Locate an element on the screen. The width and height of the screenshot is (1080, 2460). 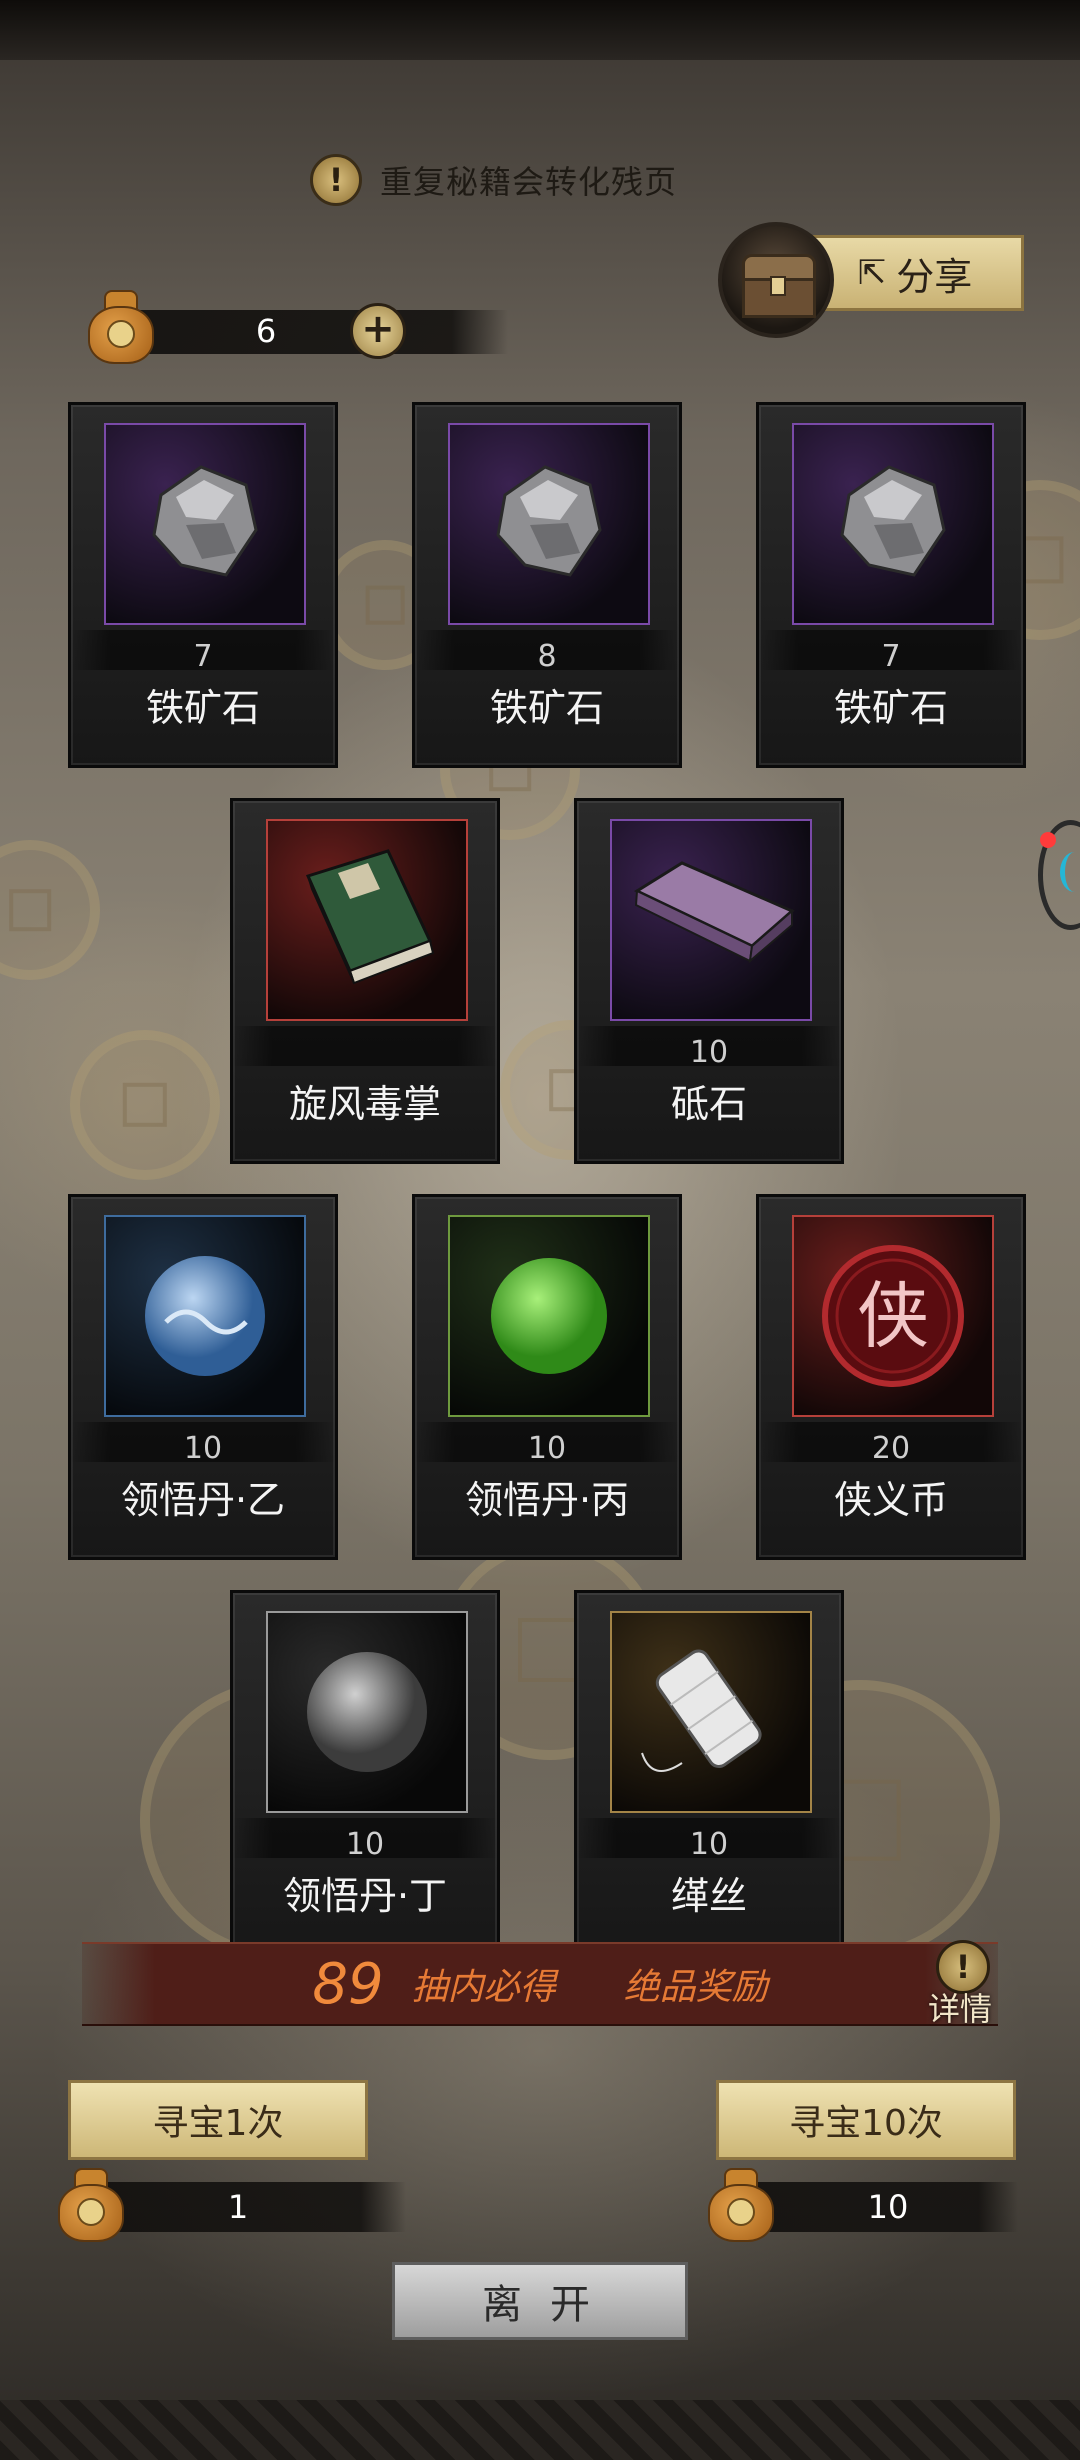
svg-text: 侠 is located at coordinates (893, 1316).